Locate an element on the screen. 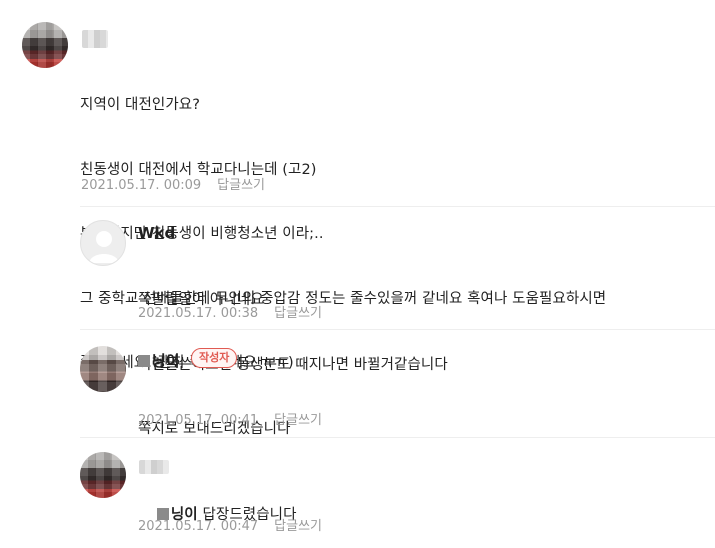  reply-date: 2021.05.17. 00:47 is located at coordinates (198, 526).